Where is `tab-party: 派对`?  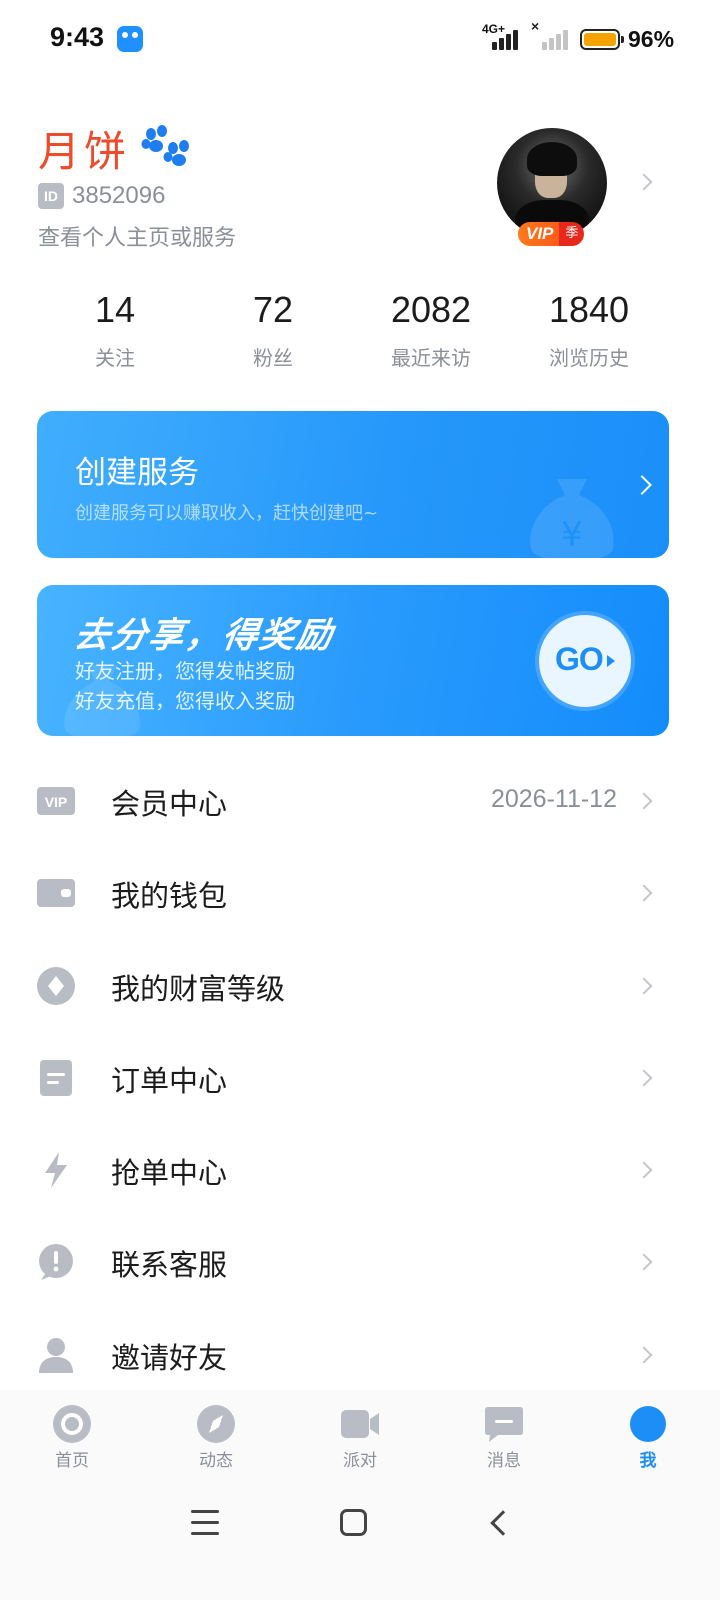
tab-party: 派对 is located at coordinates (360, 1433).